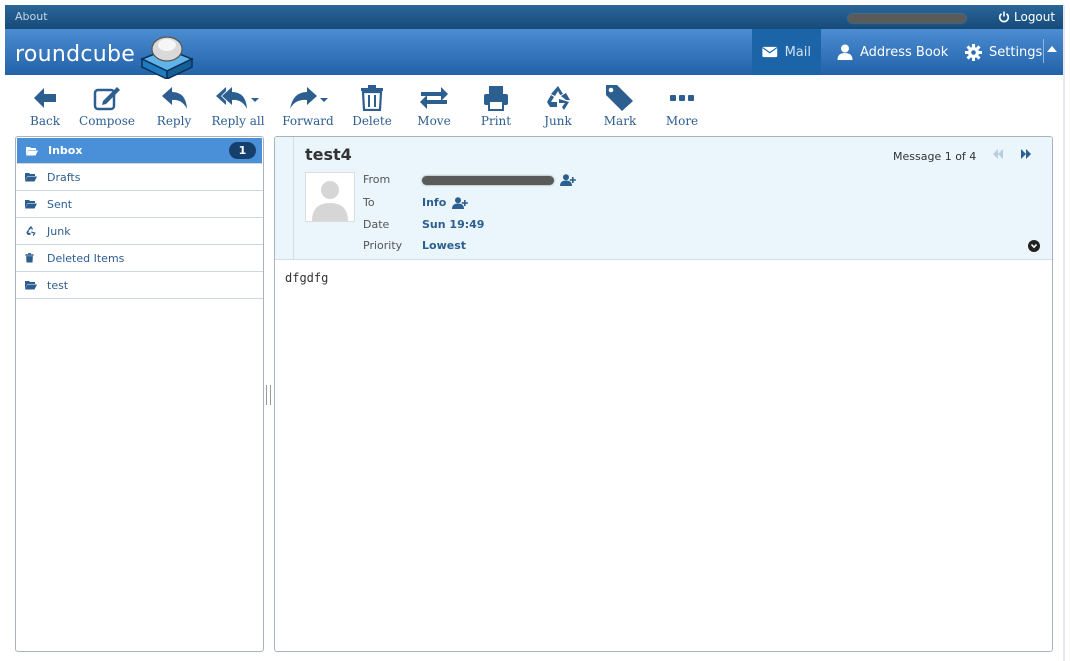 The width and height of the screenshot is (1070, 661). I want to click on person-placeholder-icon, so click(330, 201).